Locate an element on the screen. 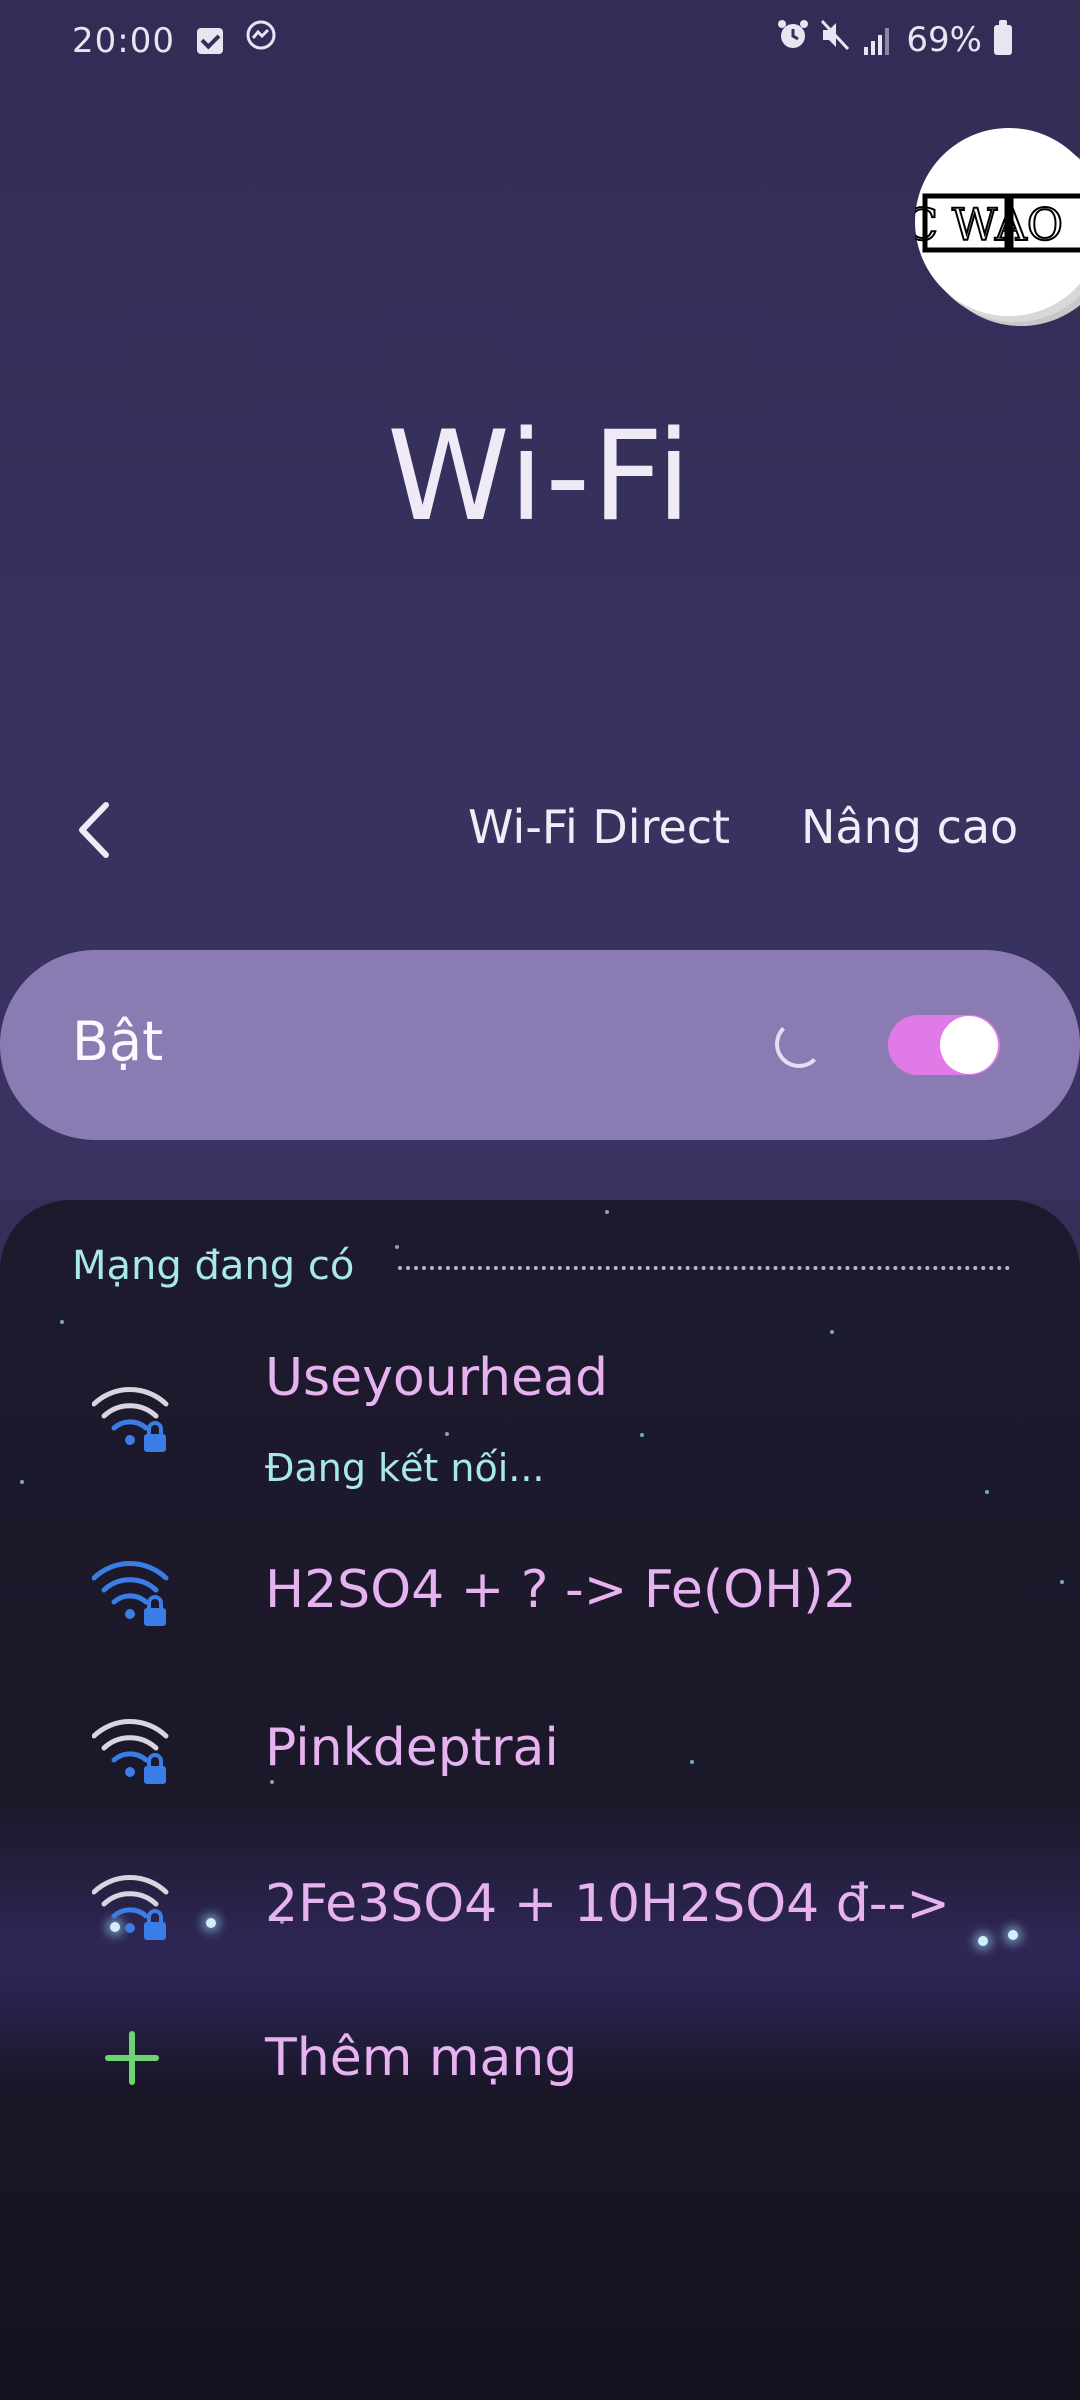 The width and height of the screenshot is (1080, 2400). status-time: 20:00 is located at coordinates (123, 40).